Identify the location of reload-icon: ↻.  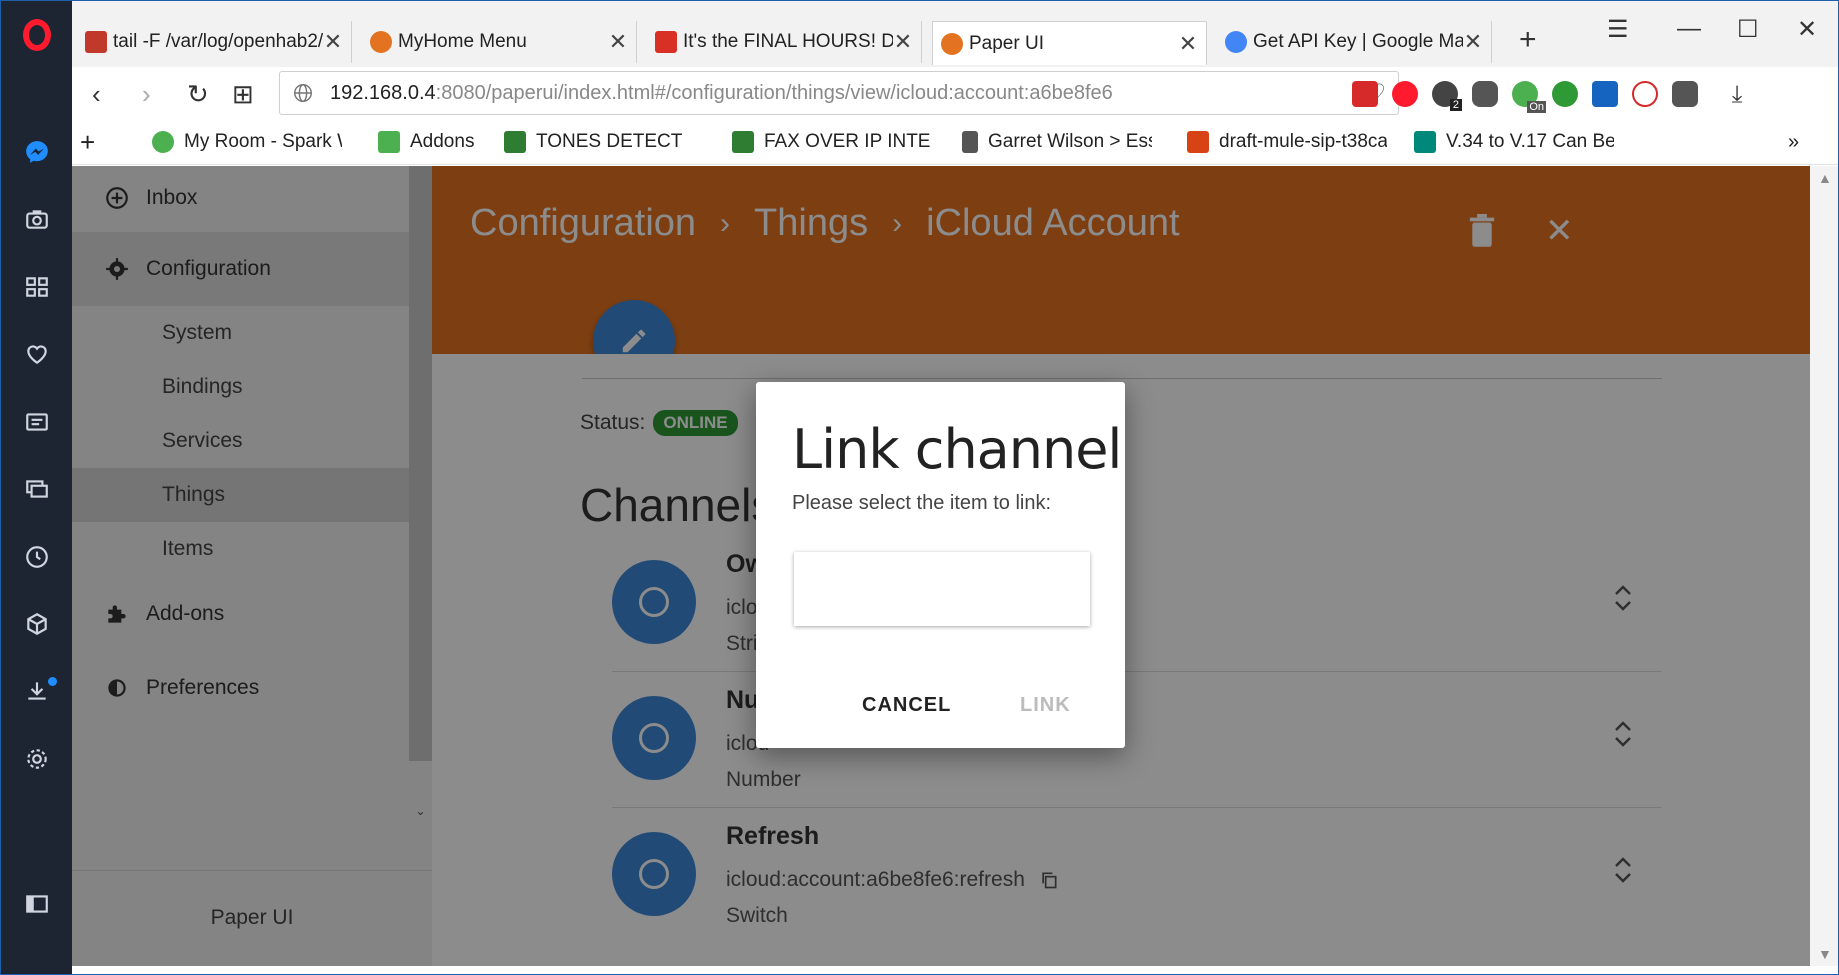
(198, 94).